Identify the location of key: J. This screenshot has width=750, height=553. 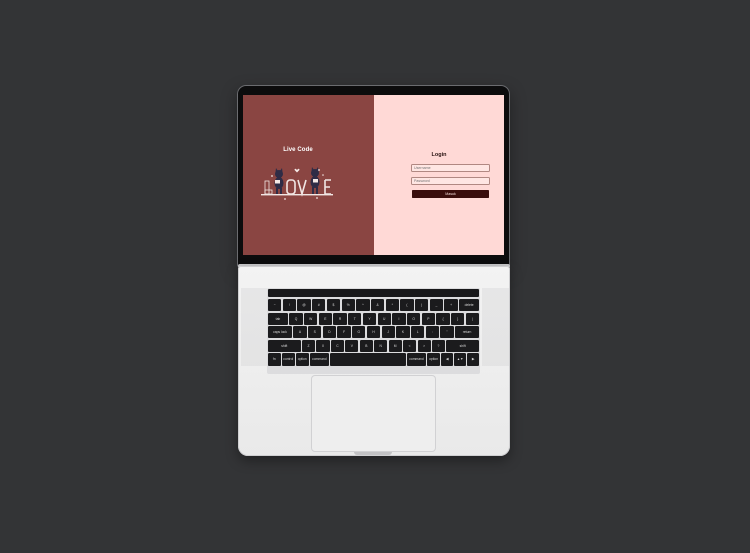
(388, 332).